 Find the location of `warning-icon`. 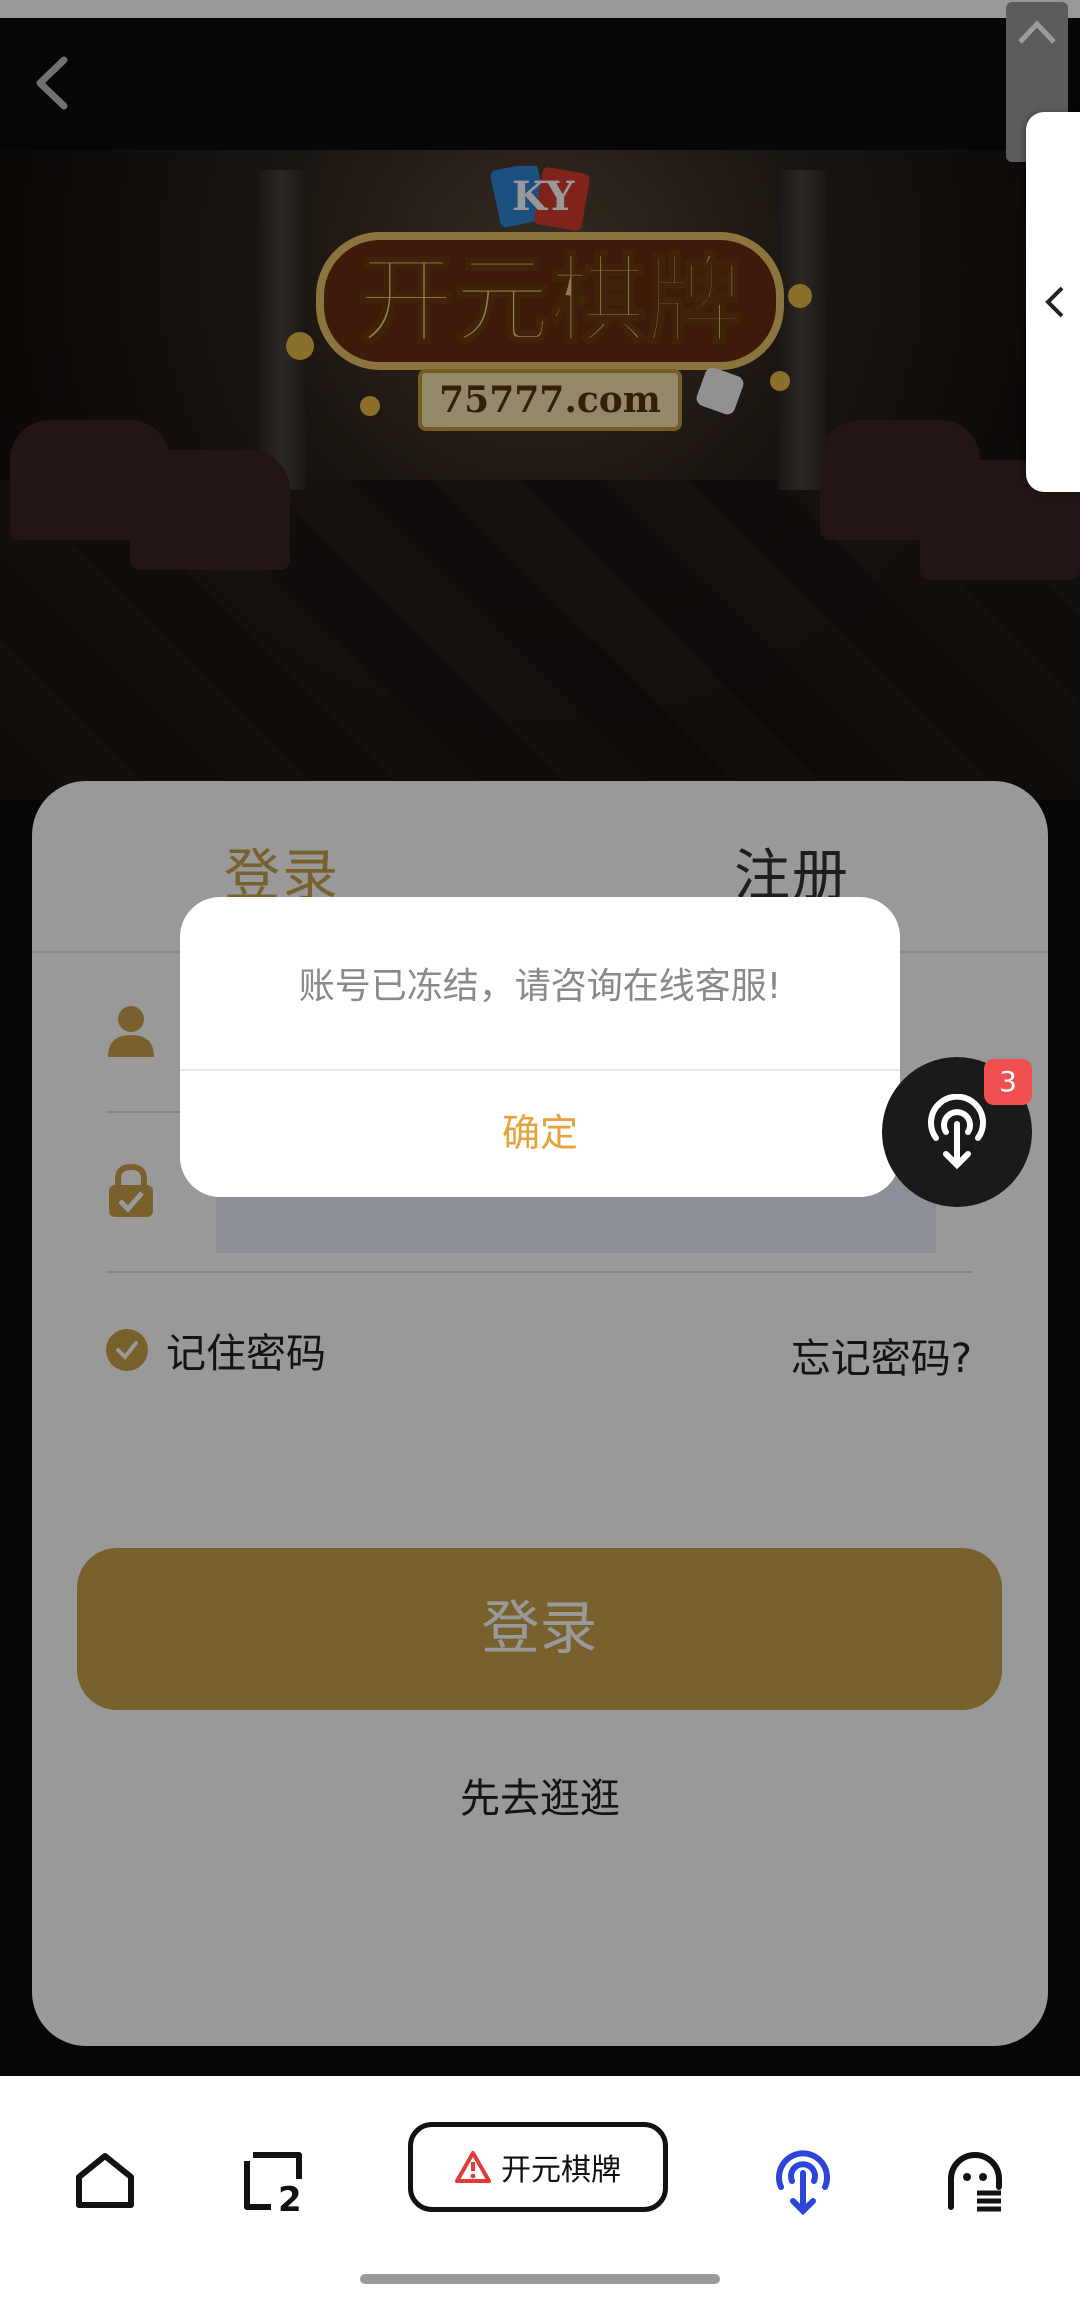

warning-icon is located at coordinates (473, 2167).